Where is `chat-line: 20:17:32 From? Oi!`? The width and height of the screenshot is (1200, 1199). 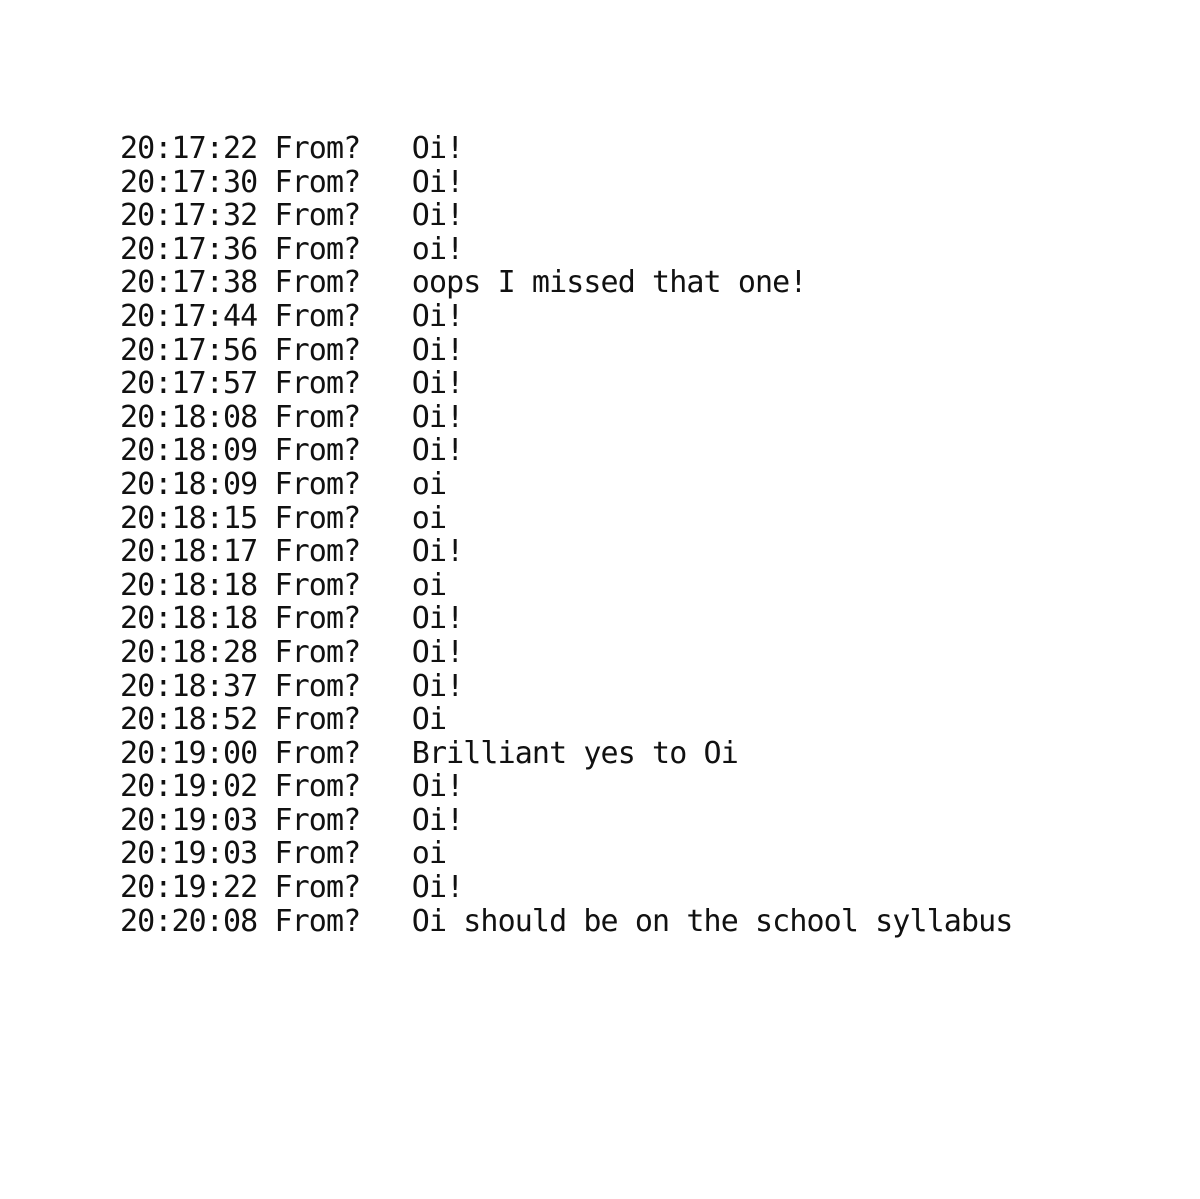 chat-line: 20:17:32 From? Oi! is located at coordinates (650, 216).